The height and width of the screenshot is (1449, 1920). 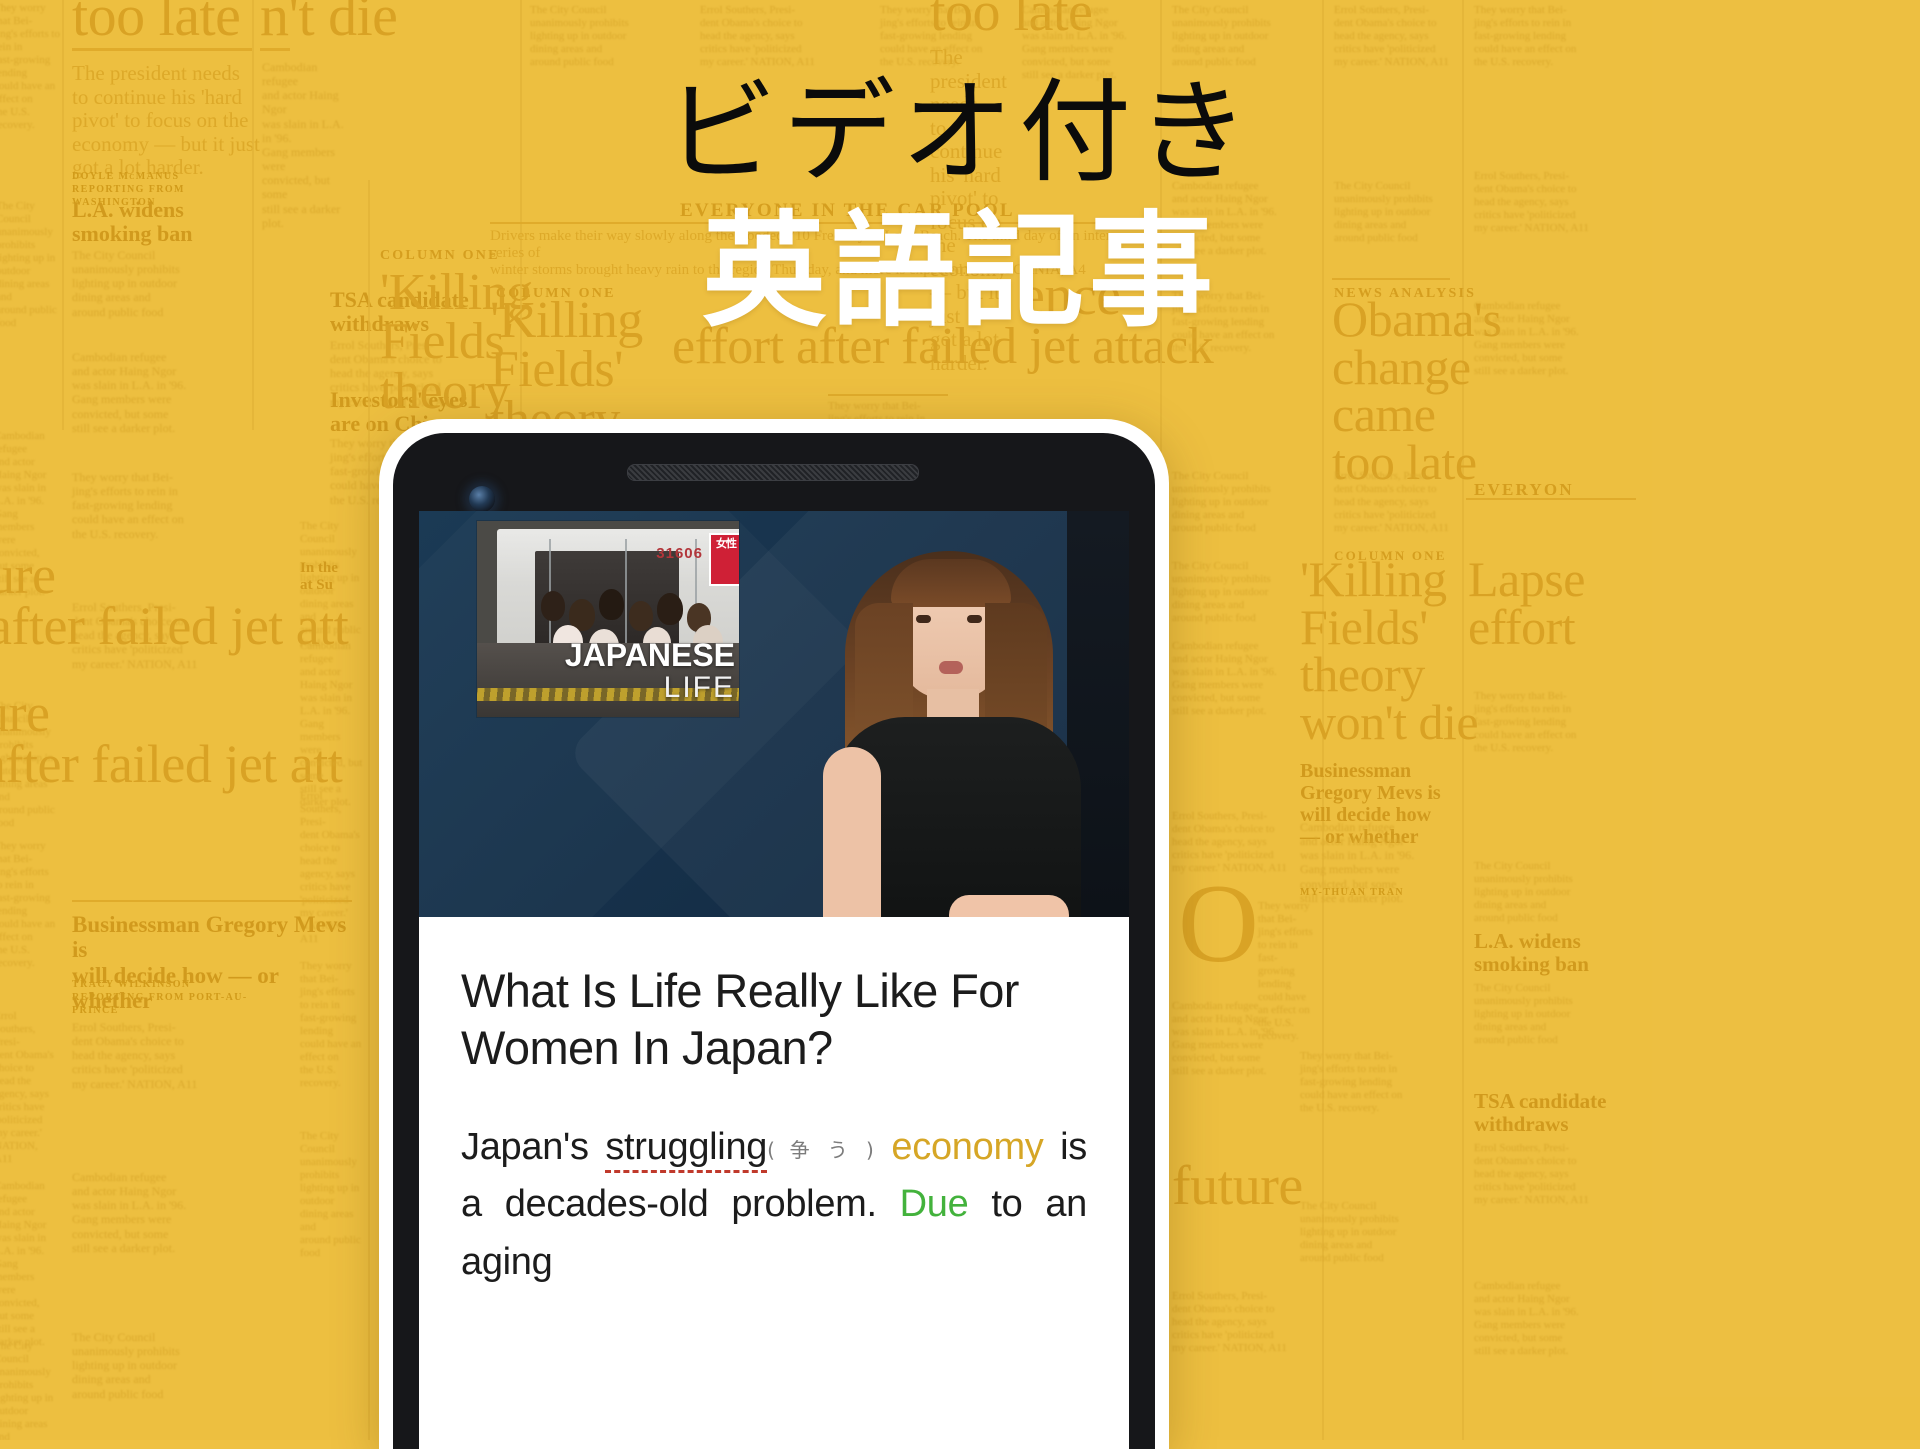 What do you see at coordinates (686, 1149) in the screenshot?
I see `vocab-word-struggling: struggling` at bounding box center [686, 1149].